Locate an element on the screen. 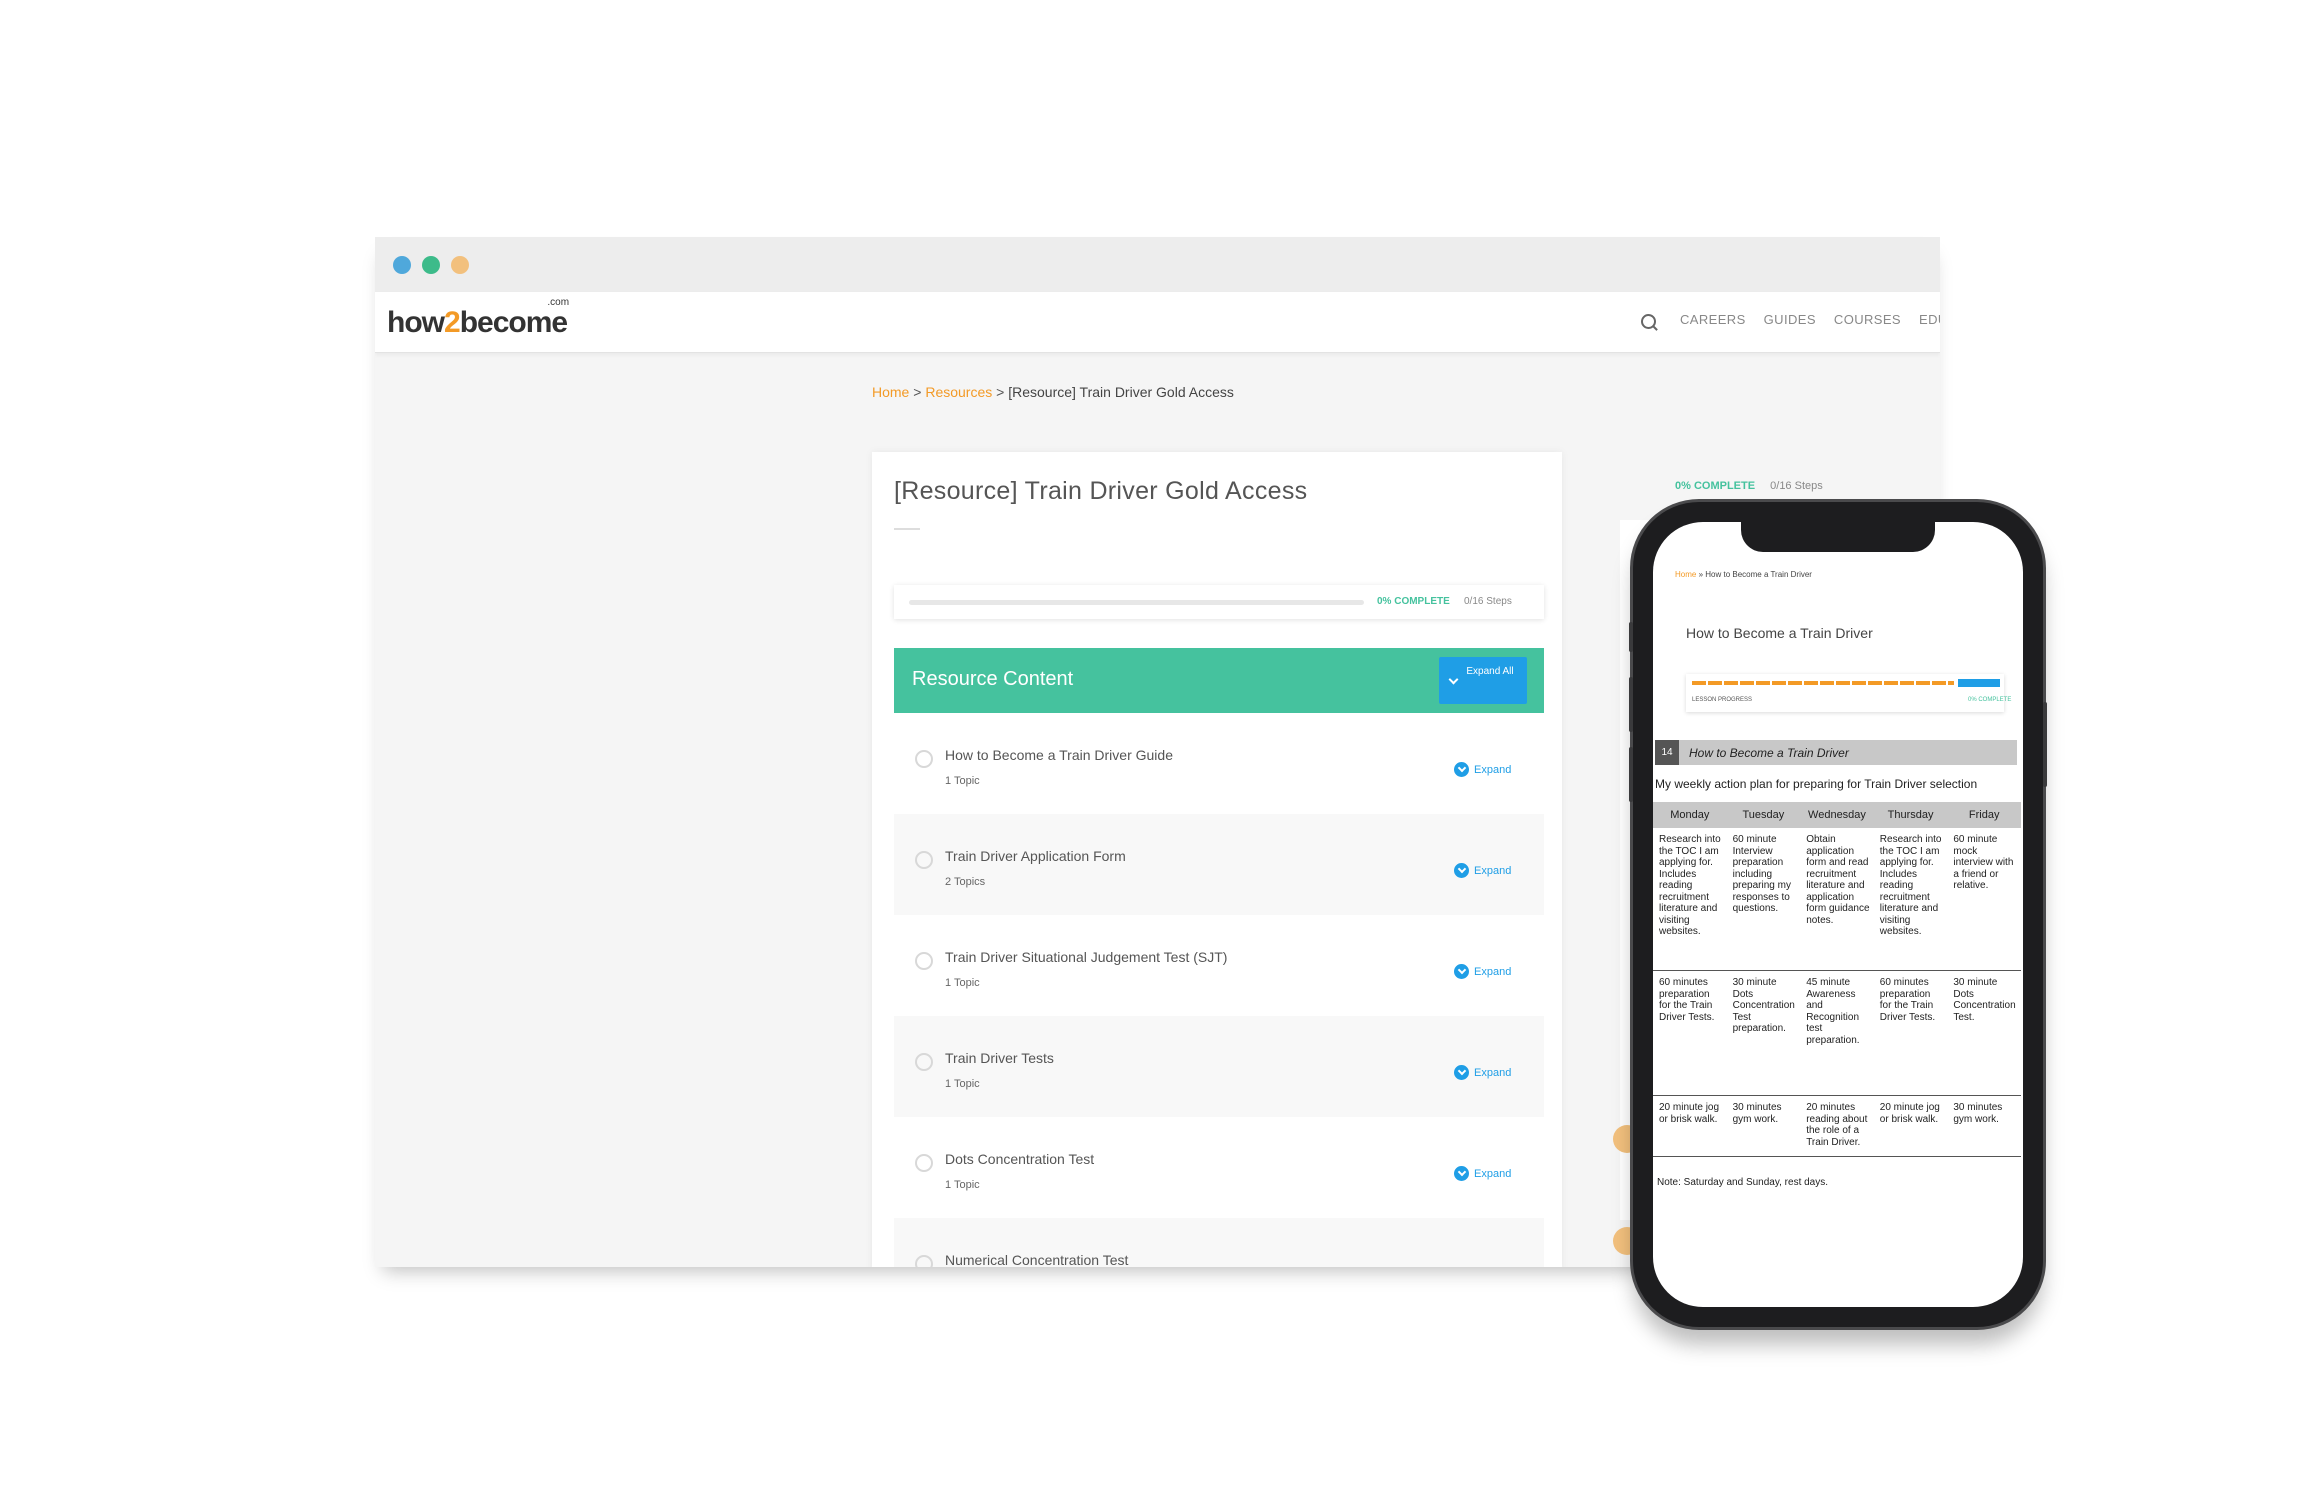 The image size is (2300, 1500). resource-content-header: Resource Content Expand All is located at coordinates (1219, 680).